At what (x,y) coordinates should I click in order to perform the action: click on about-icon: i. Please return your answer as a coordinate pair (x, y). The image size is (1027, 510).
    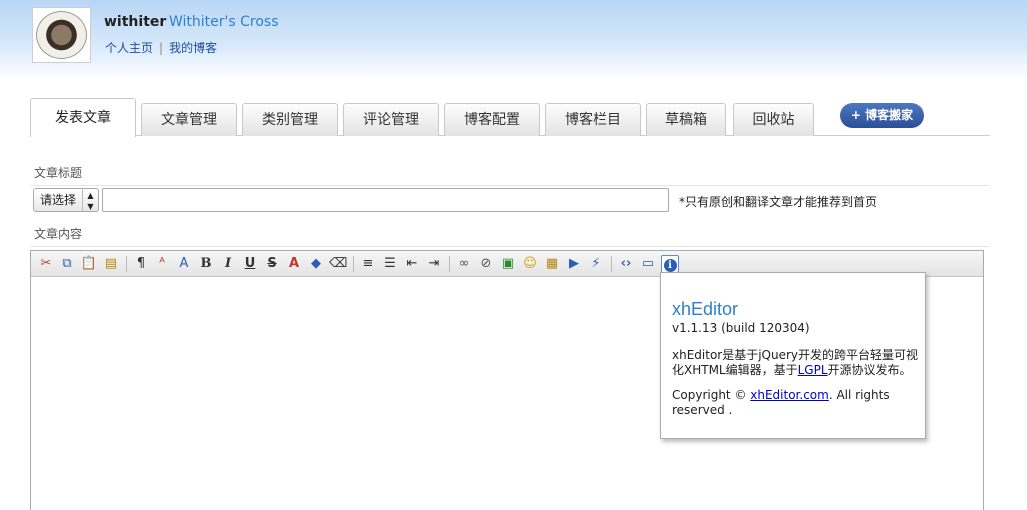
    Looking at the image, I should click on (670, 264).